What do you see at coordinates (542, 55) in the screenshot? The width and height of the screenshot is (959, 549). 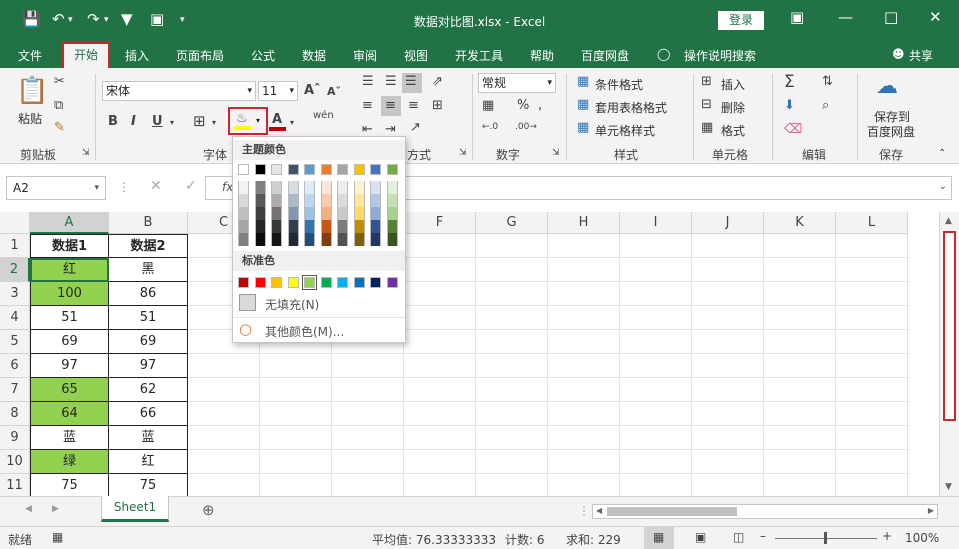 I see `tab-help: 帮助` at bounding box center [542, 55].